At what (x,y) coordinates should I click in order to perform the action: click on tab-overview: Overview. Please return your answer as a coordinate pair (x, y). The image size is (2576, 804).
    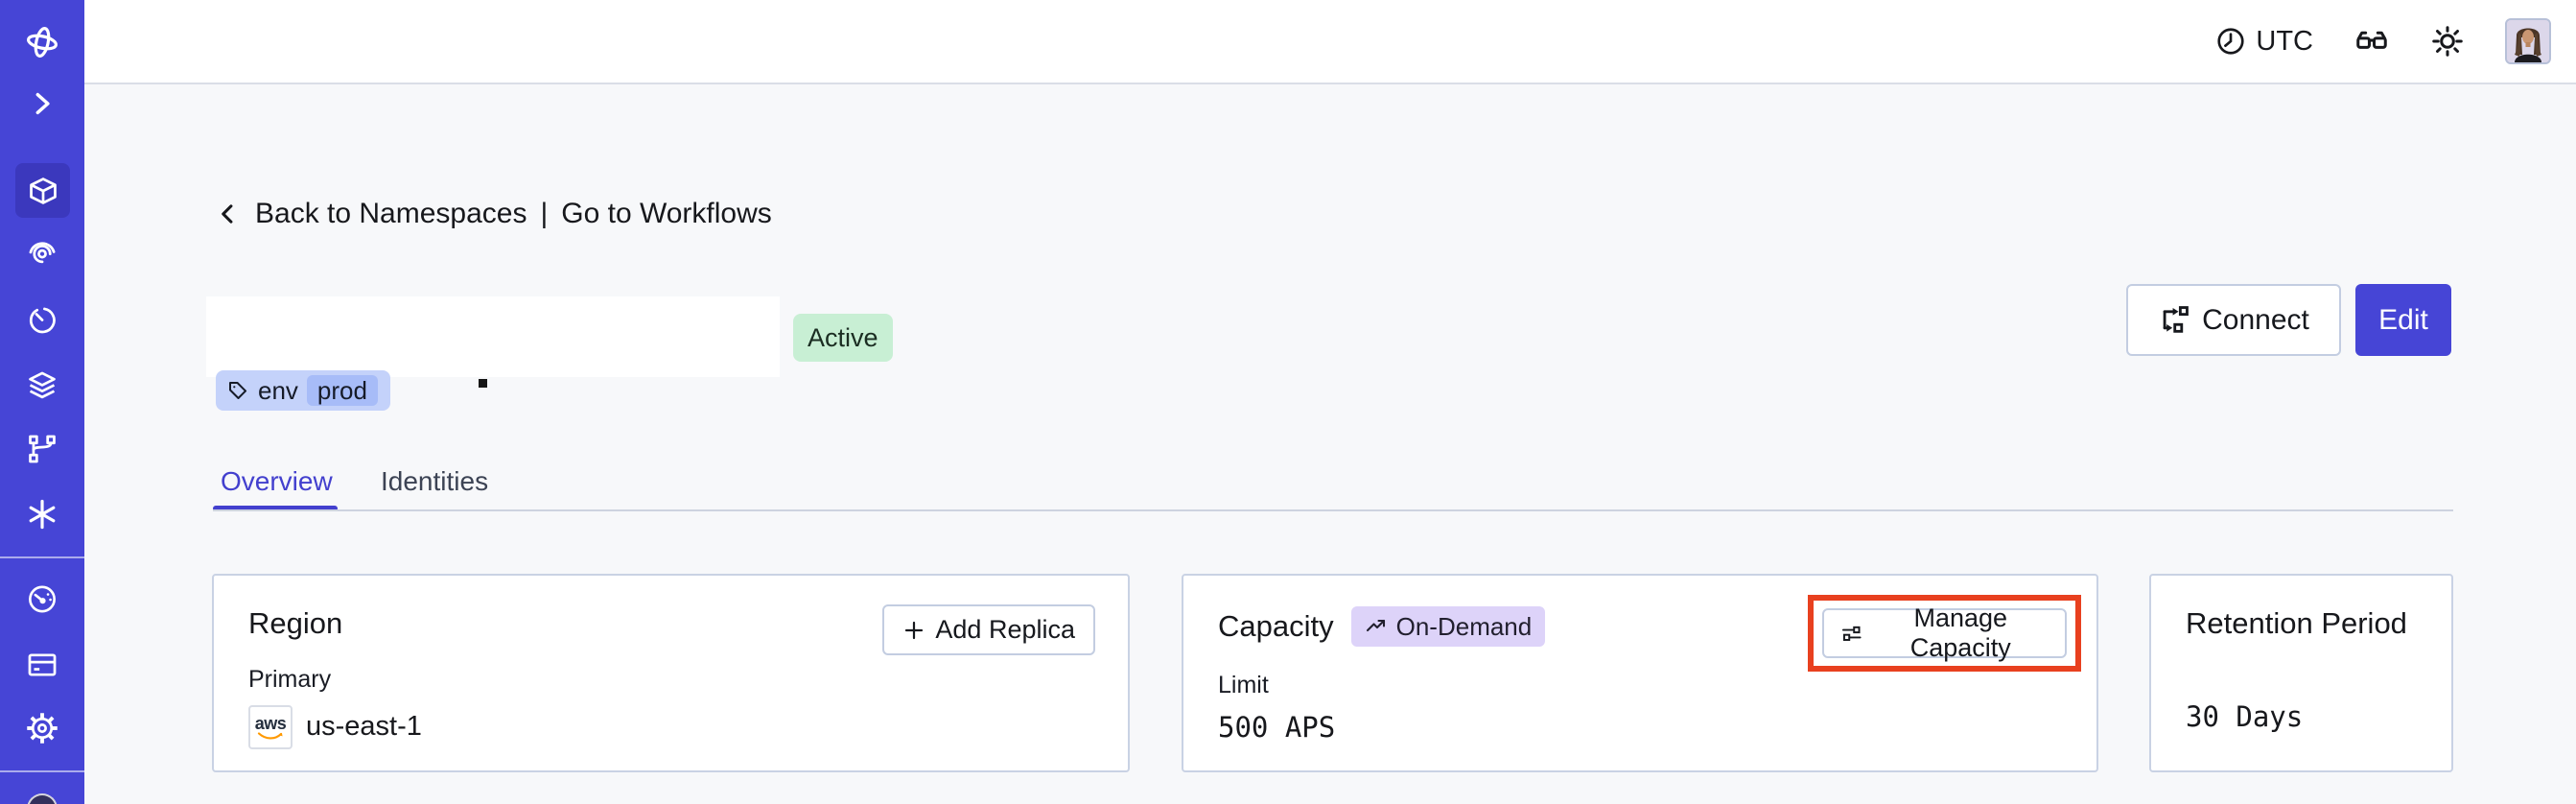
    Looking at the image, I should click on (277, 482).